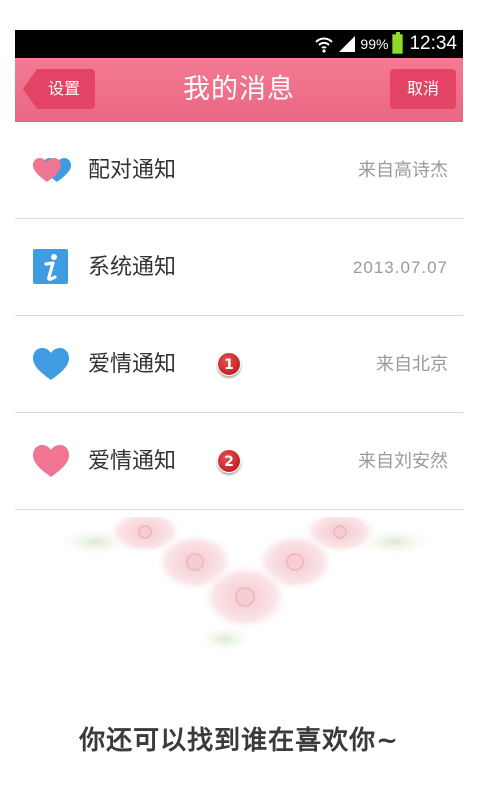 The width and height of the screenshot is (480, 800). What do you see at coordinates (239, 741) in the screenshot?
I see `footer-slogan: 你还可以找到谁在喜欢你~` at bounding box center [239, 741].